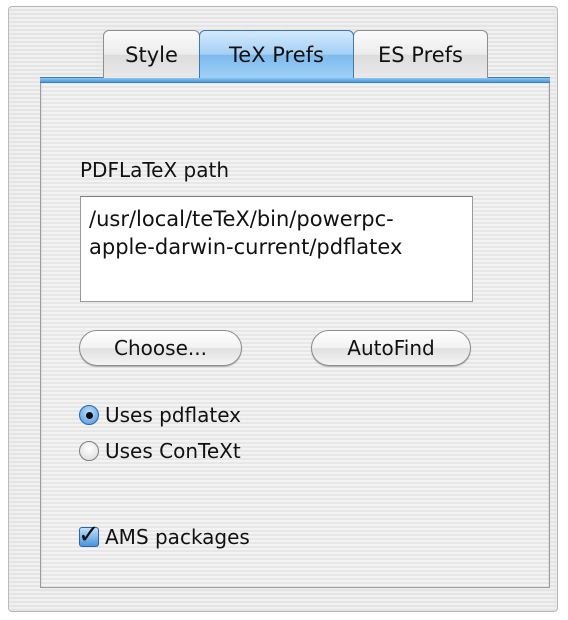 The width and height of the screenshot is (568, 620). I want to click on radio-uses-context: Uses ConTeXt, so click(160, 451).